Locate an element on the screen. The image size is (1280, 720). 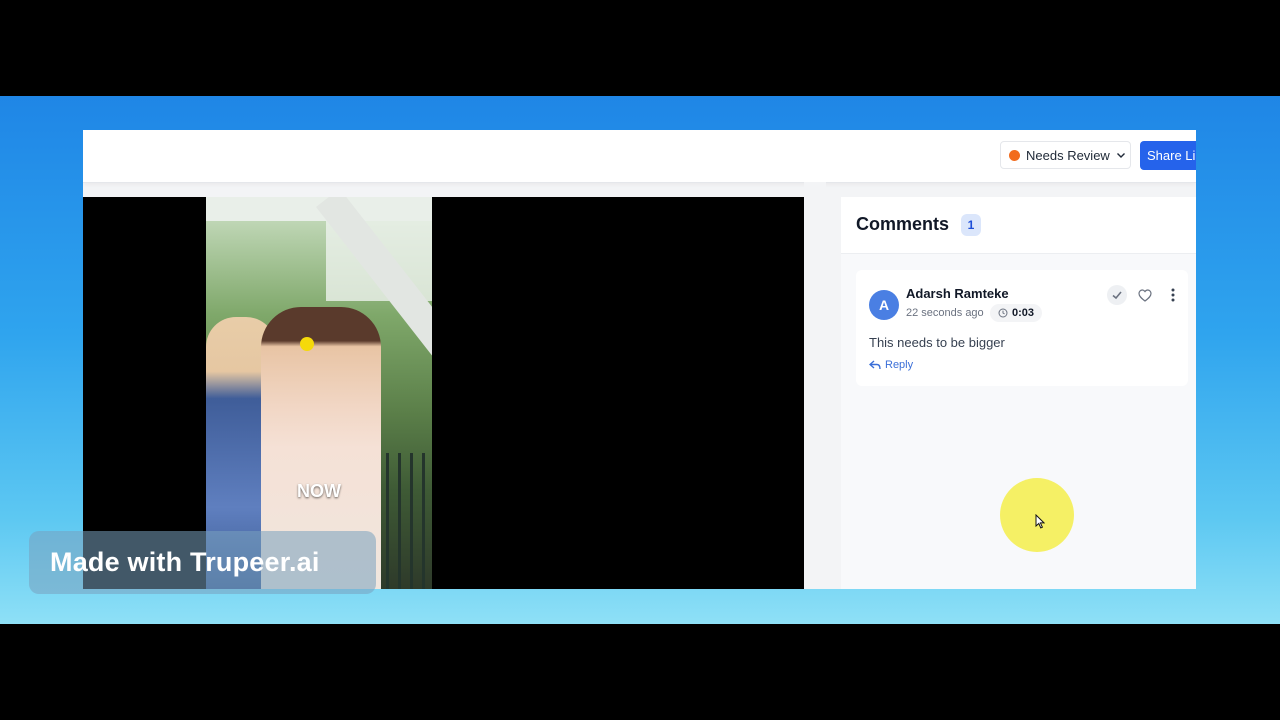
share-link-button: Share Lin is located at coordinates (1168, 155).